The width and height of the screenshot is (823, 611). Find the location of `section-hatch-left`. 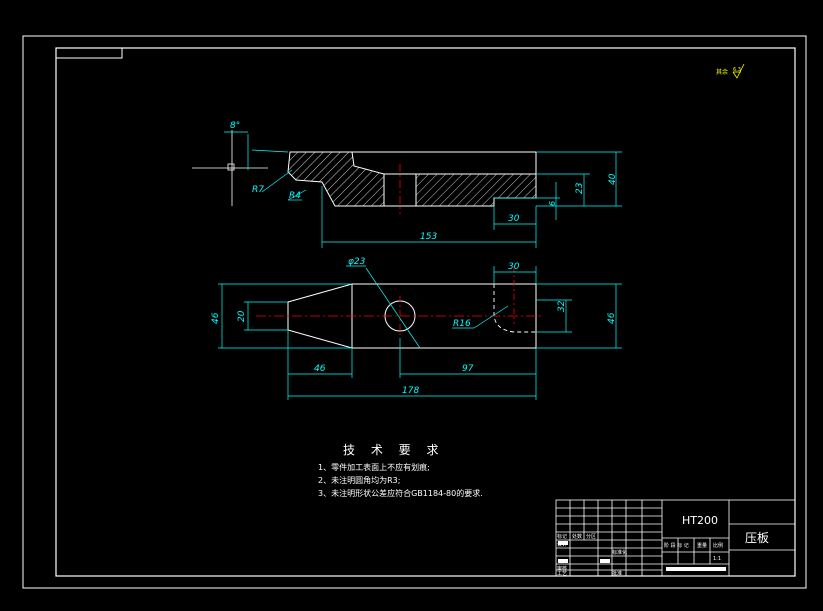

section-hatch-left is located at coordinates (336, 179).